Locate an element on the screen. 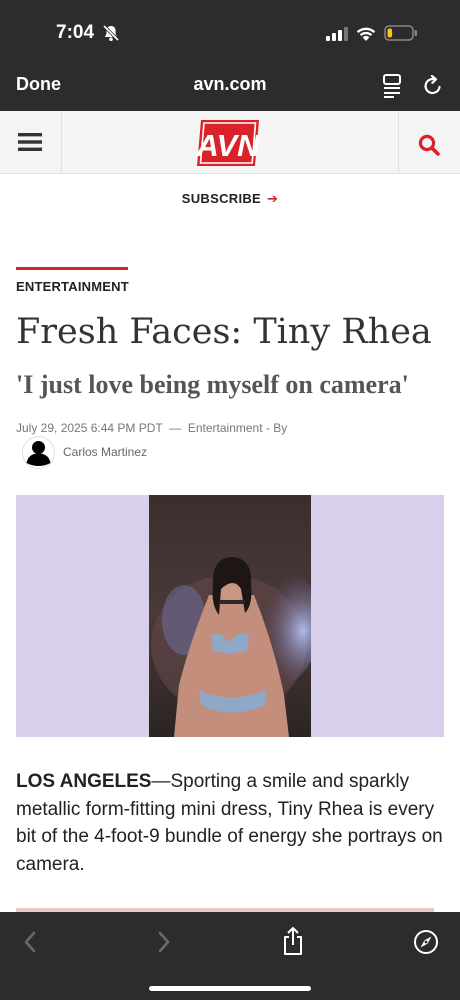 The width and height of the screenshot is (460, 1000). chevron-left-icon is located at coordinates (30, 942).